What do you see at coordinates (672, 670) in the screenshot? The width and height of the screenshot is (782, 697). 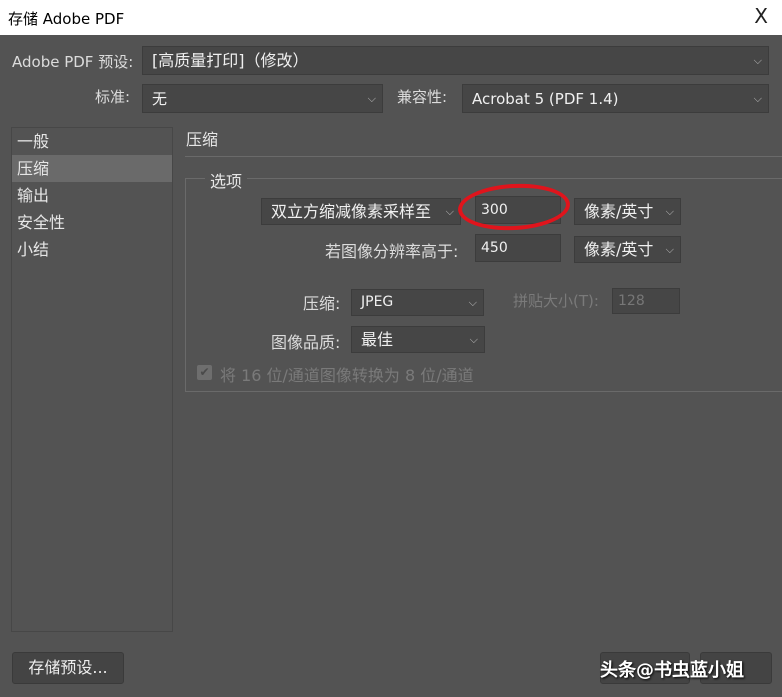 I see `watermark: 头条@书虫蓝小姐` at bounding box center [672, 670].